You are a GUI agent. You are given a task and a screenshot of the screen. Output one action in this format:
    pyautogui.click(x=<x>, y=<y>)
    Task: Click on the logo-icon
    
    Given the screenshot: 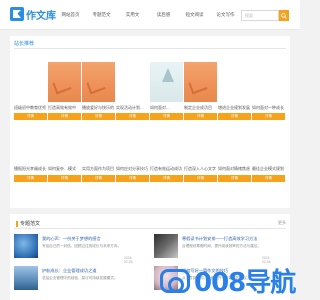 What is the action you would take?
    pyautogui.click(x=17, y=14)
    